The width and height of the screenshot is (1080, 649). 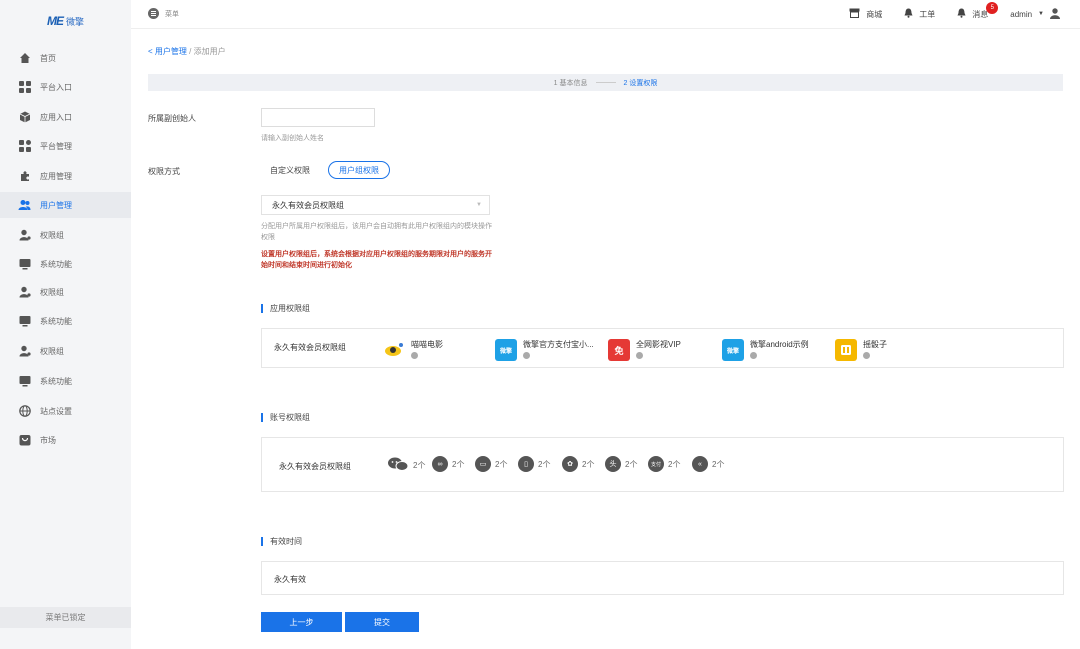 I want to click on account-item: ∞ 2个, so click(x=448, y=464).